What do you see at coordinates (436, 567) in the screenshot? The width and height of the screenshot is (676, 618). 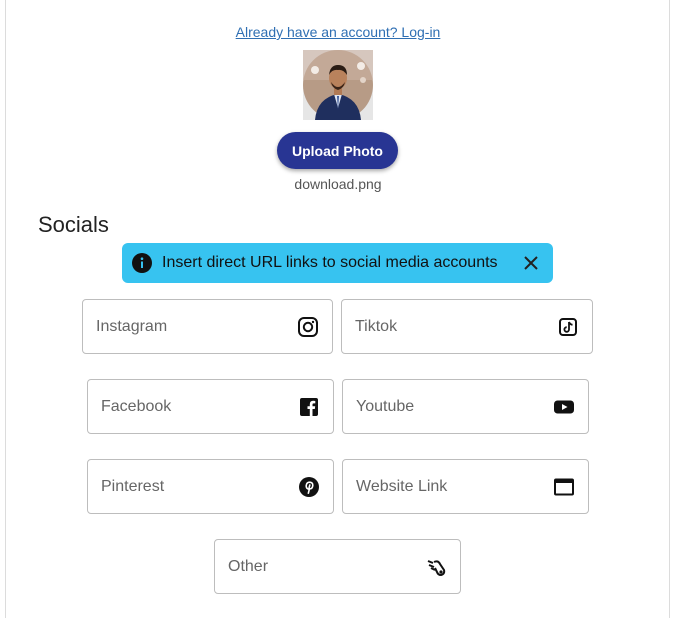 I see `link-icon` at bounding box center [436, 567].